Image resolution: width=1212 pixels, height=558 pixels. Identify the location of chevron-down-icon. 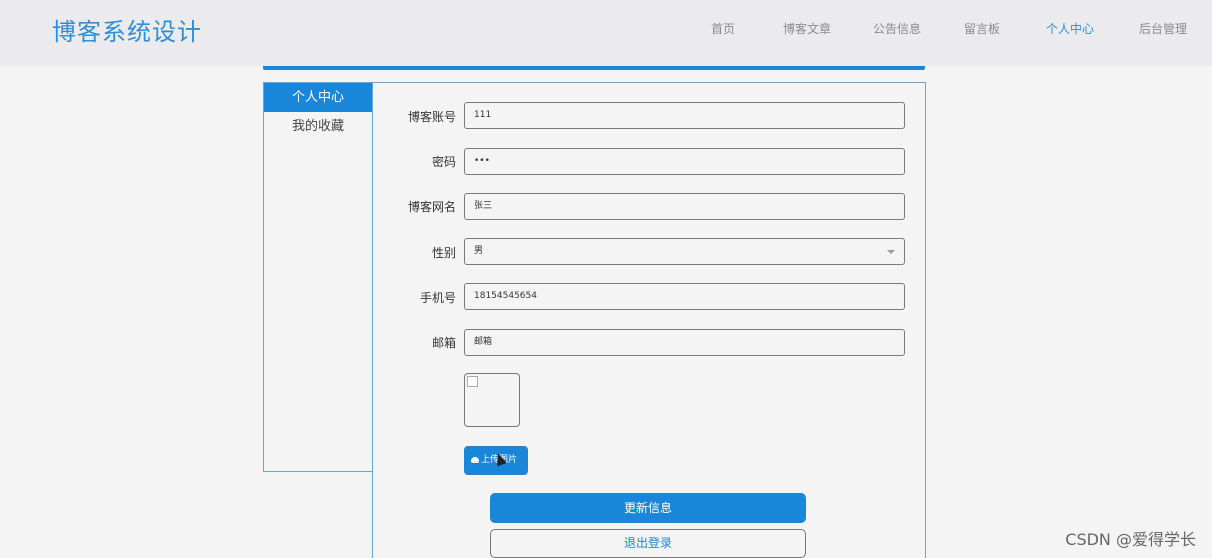
(891, 252).